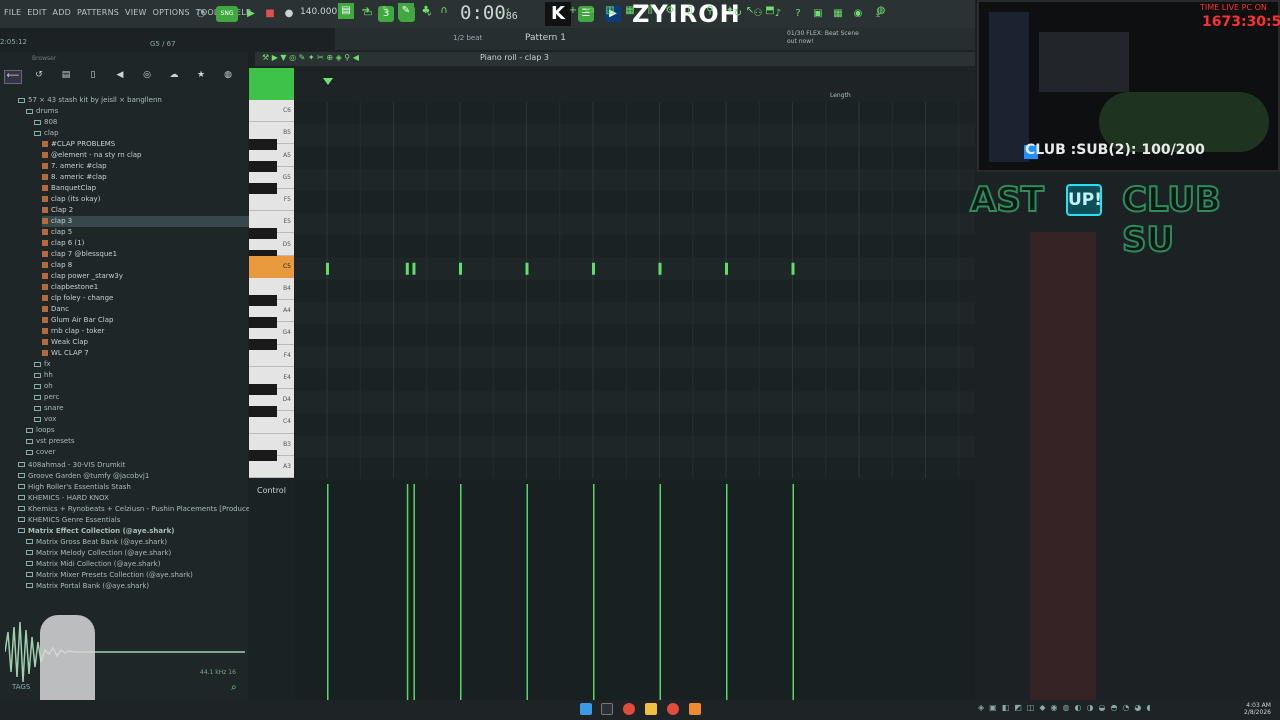 This screenshot has height=720, width=1280. I want to click on browser-file-item: Weak Clap, so click(65, 342).